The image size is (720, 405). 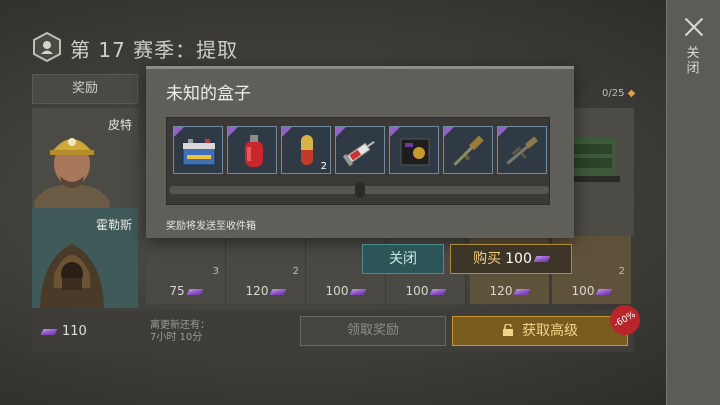 I want to click on season-title: 第 17 赛季：提取, so click(x=154, y=50).